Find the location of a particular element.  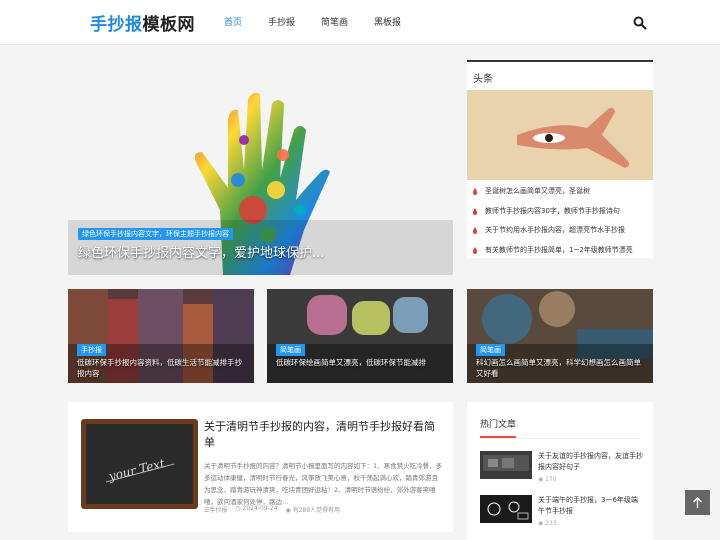

article-date: 2024-09-24 is located at coordinates (260, 508).